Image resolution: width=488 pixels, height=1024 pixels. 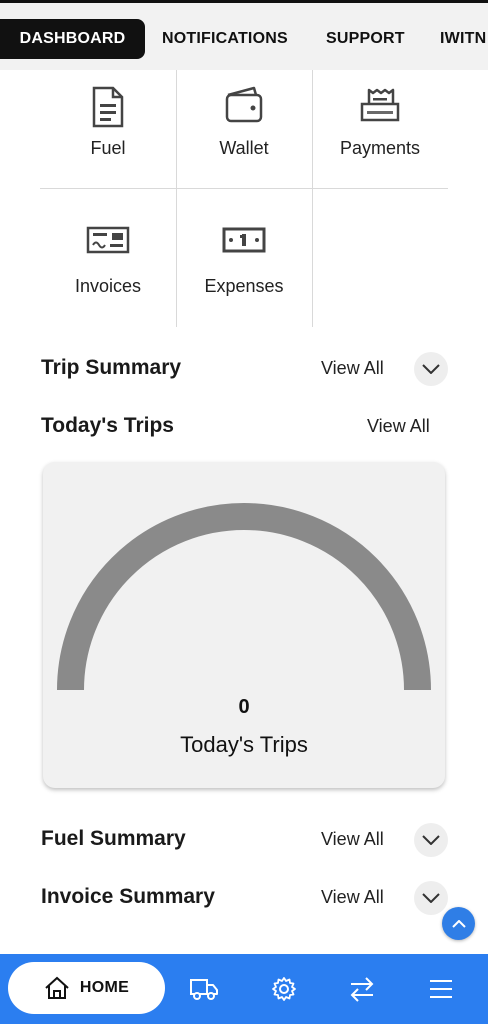 I want to click on gear-icon, so click(x=284, y=989).